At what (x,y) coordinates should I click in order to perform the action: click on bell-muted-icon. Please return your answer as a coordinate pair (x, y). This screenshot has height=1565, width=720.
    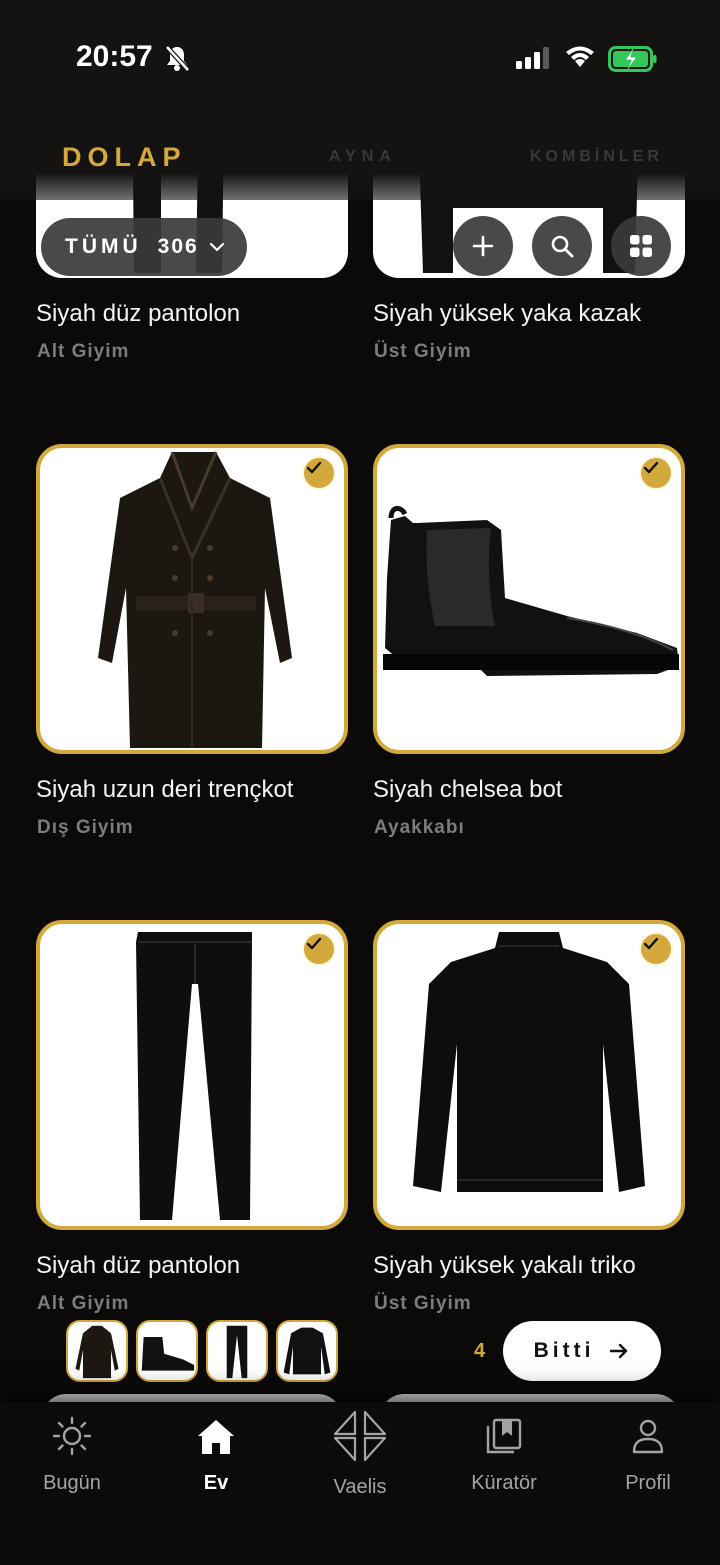
    Looking at the image, I should click on (177, 58).